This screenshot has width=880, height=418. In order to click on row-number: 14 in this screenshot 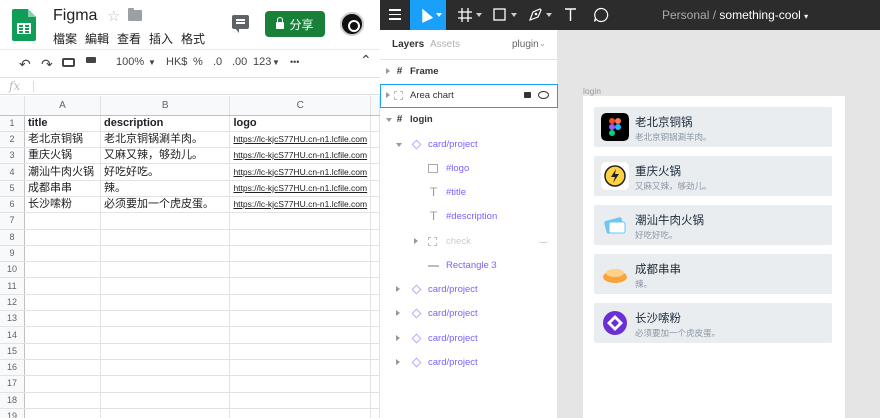, I will do `click(12, 335)`.